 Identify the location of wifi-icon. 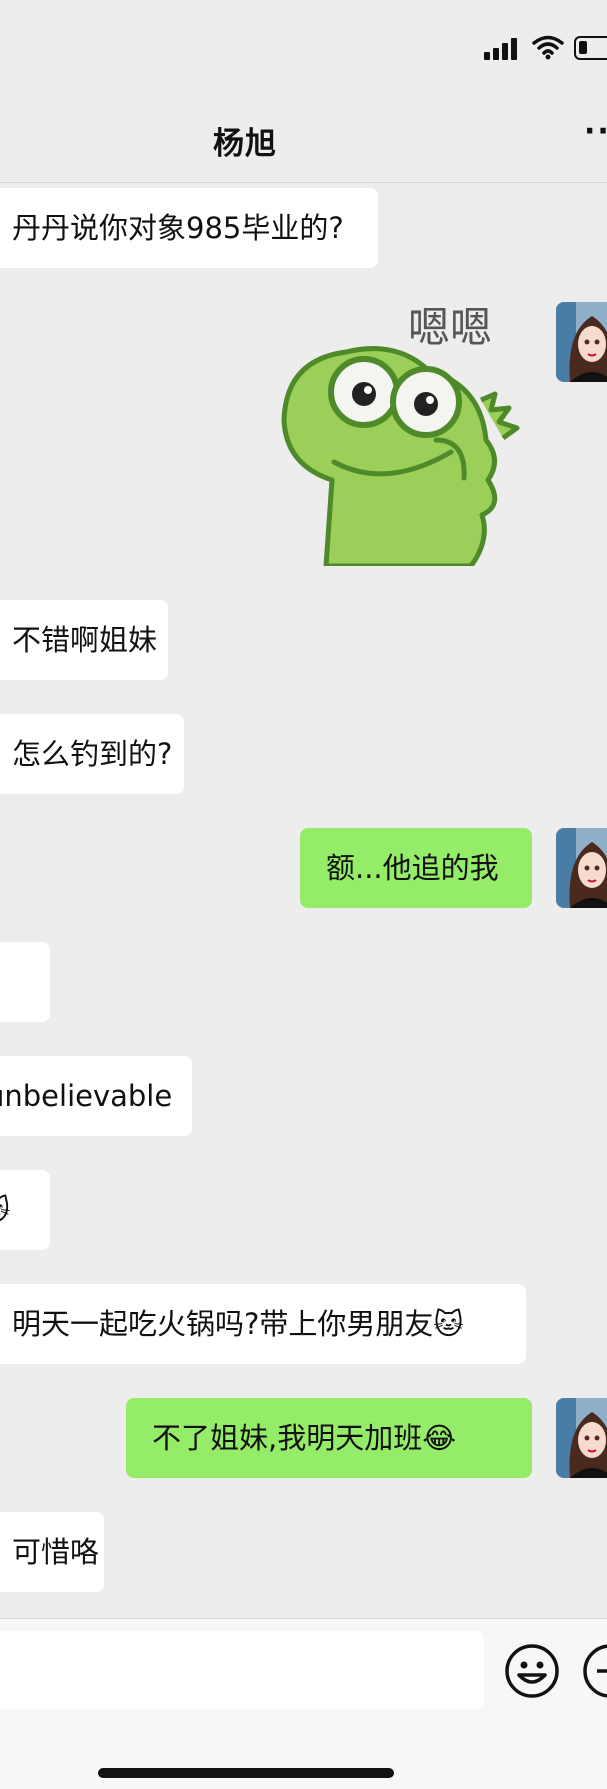
(548, 47).